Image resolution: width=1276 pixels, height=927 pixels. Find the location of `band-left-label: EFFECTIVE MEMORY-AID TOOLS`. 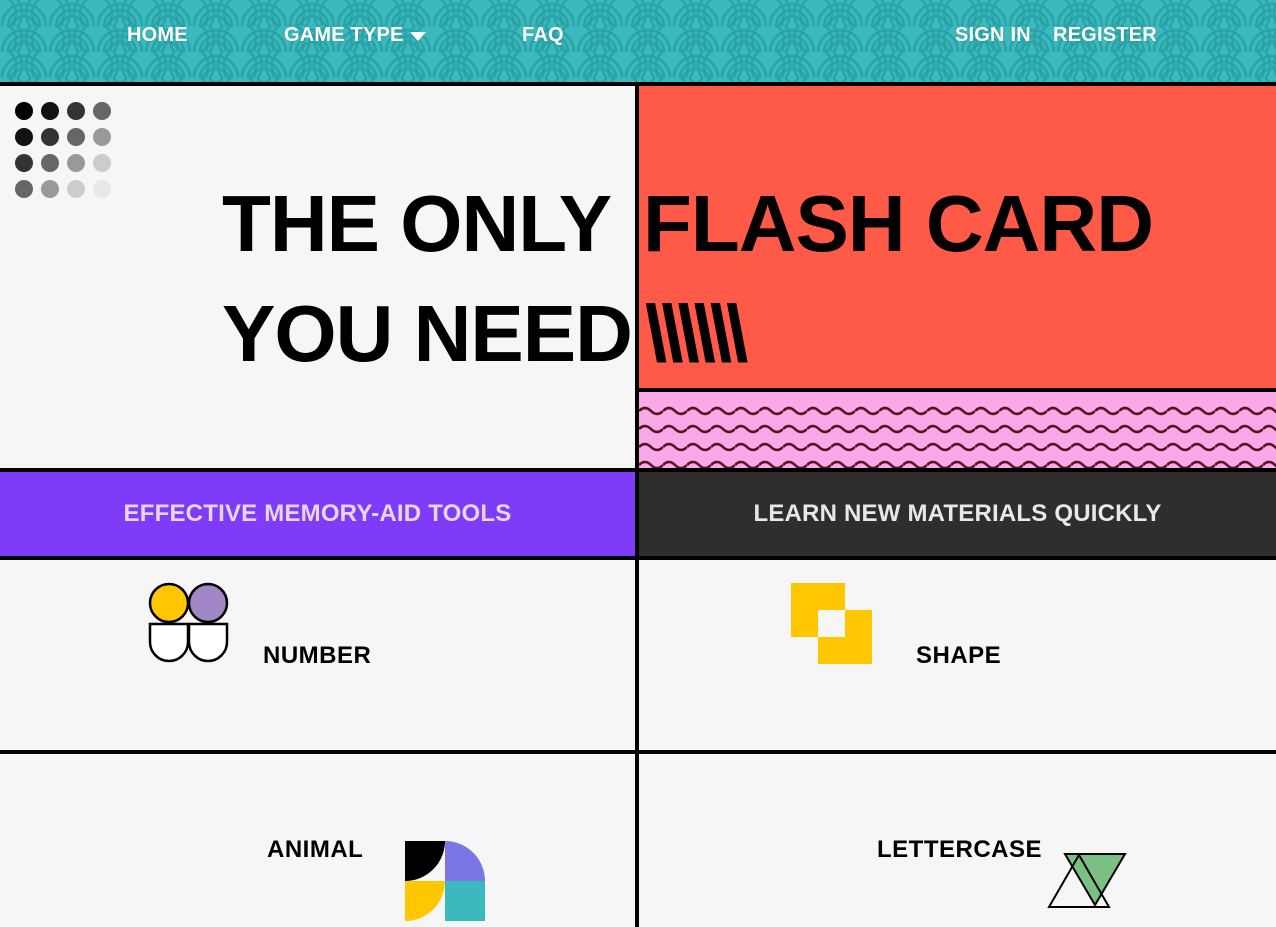

band-left-label: EFFECTIVE MEMORY-AID TOOLS is located at coordinates (317, 513).